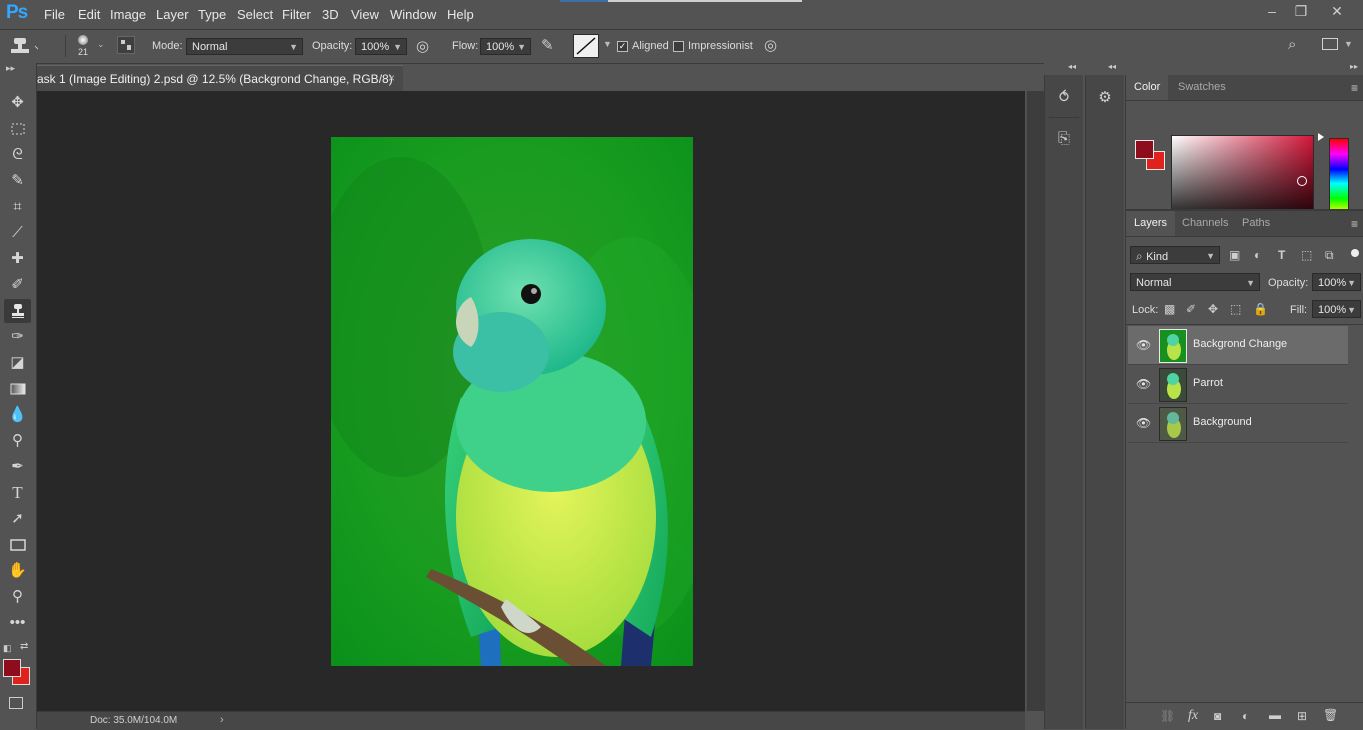  What do you see at coordinates (1238, 384) in the screenshot?
I see `layer-row: 👁 Parrot` at bounding box center [1238, 384].